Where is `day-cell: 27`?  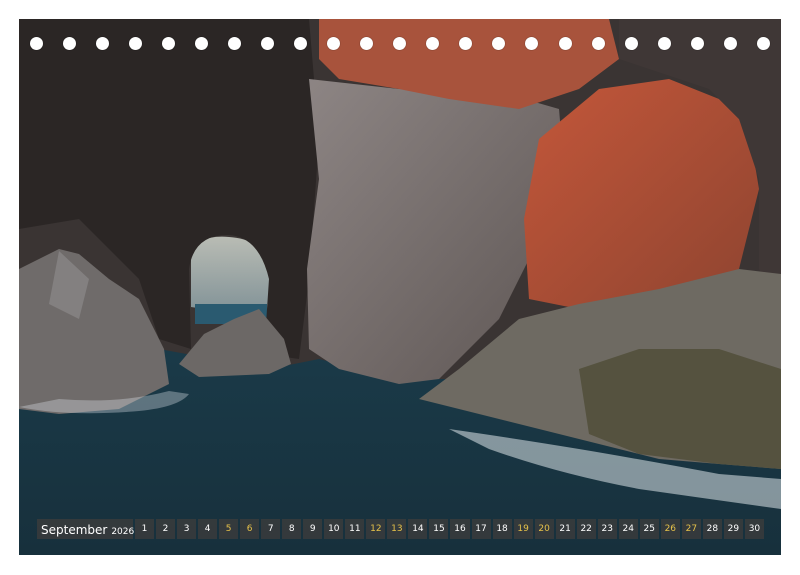 day-cell: 27 is located at coordinates (691, 529).